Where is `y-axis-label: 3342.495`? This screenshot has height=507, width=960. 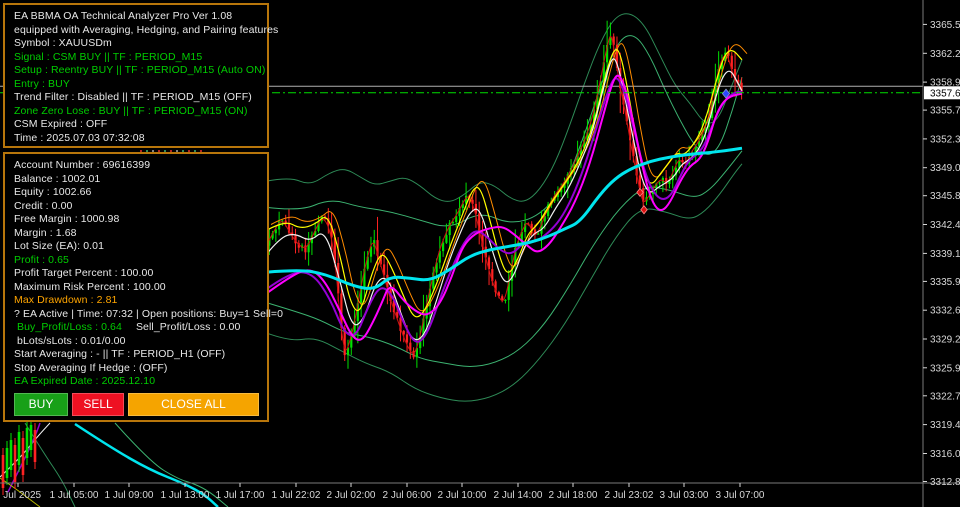 y-axis-label: 3342.495 is located at coordinates (945, 225).